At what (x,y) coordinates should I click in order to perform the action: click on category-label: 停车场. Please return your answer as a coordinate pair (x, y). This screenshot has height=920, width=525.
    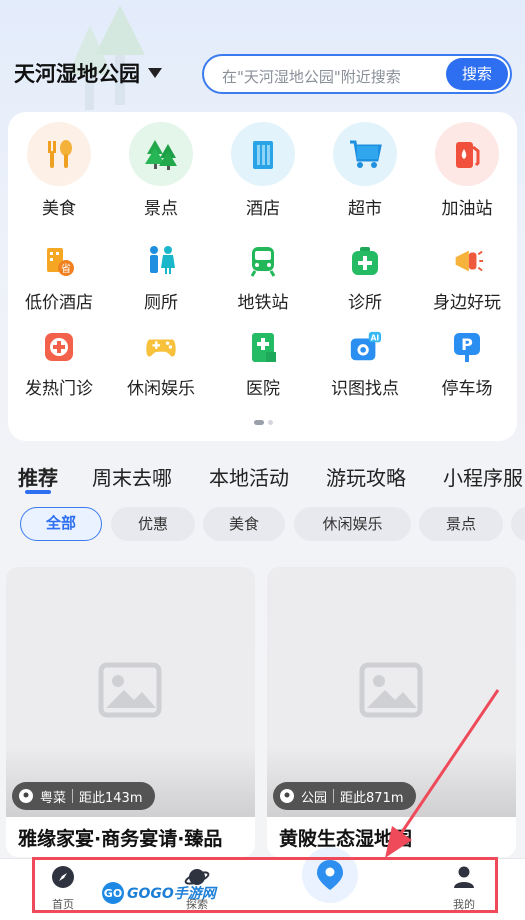
    Looking at the image, I should click on (467, 389).